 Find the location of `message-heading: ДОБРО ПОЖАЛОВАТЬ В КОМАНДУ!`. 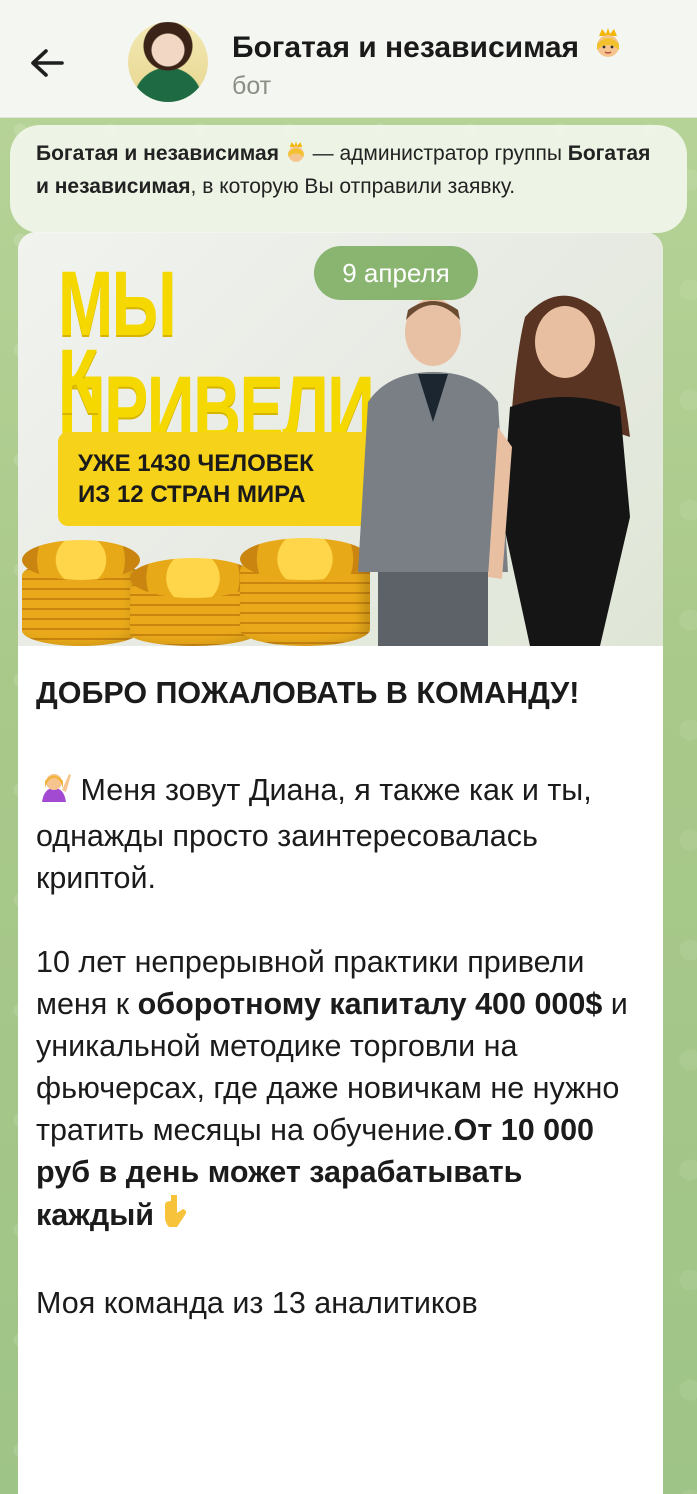

message-heading: ДОБРО ПОЖАЛОВАТЬ В КОМАНДУ! is located at coordinates (308, 693).